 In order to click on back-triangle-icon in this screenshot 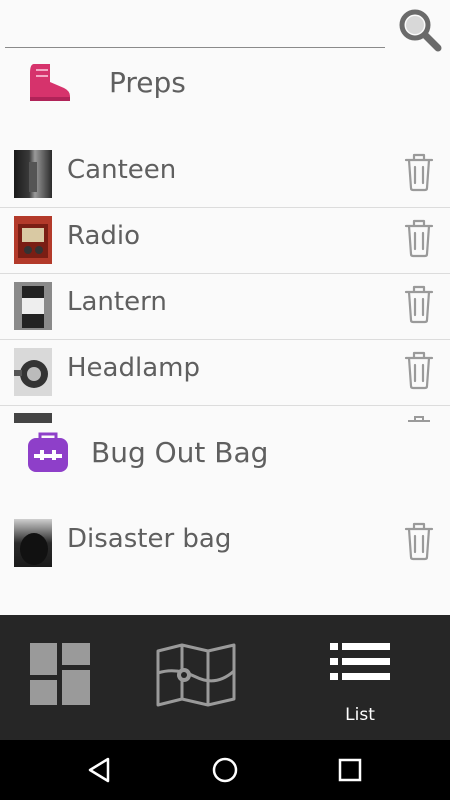, I will do `click(99, 770)`.